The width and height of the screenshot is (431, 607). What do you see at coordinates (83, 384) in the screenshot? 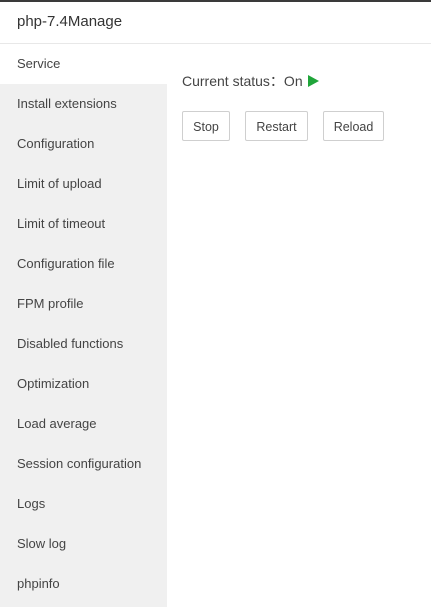
I see `sidebar-item-optimization: Optimization` at bounding box center [83, 384].